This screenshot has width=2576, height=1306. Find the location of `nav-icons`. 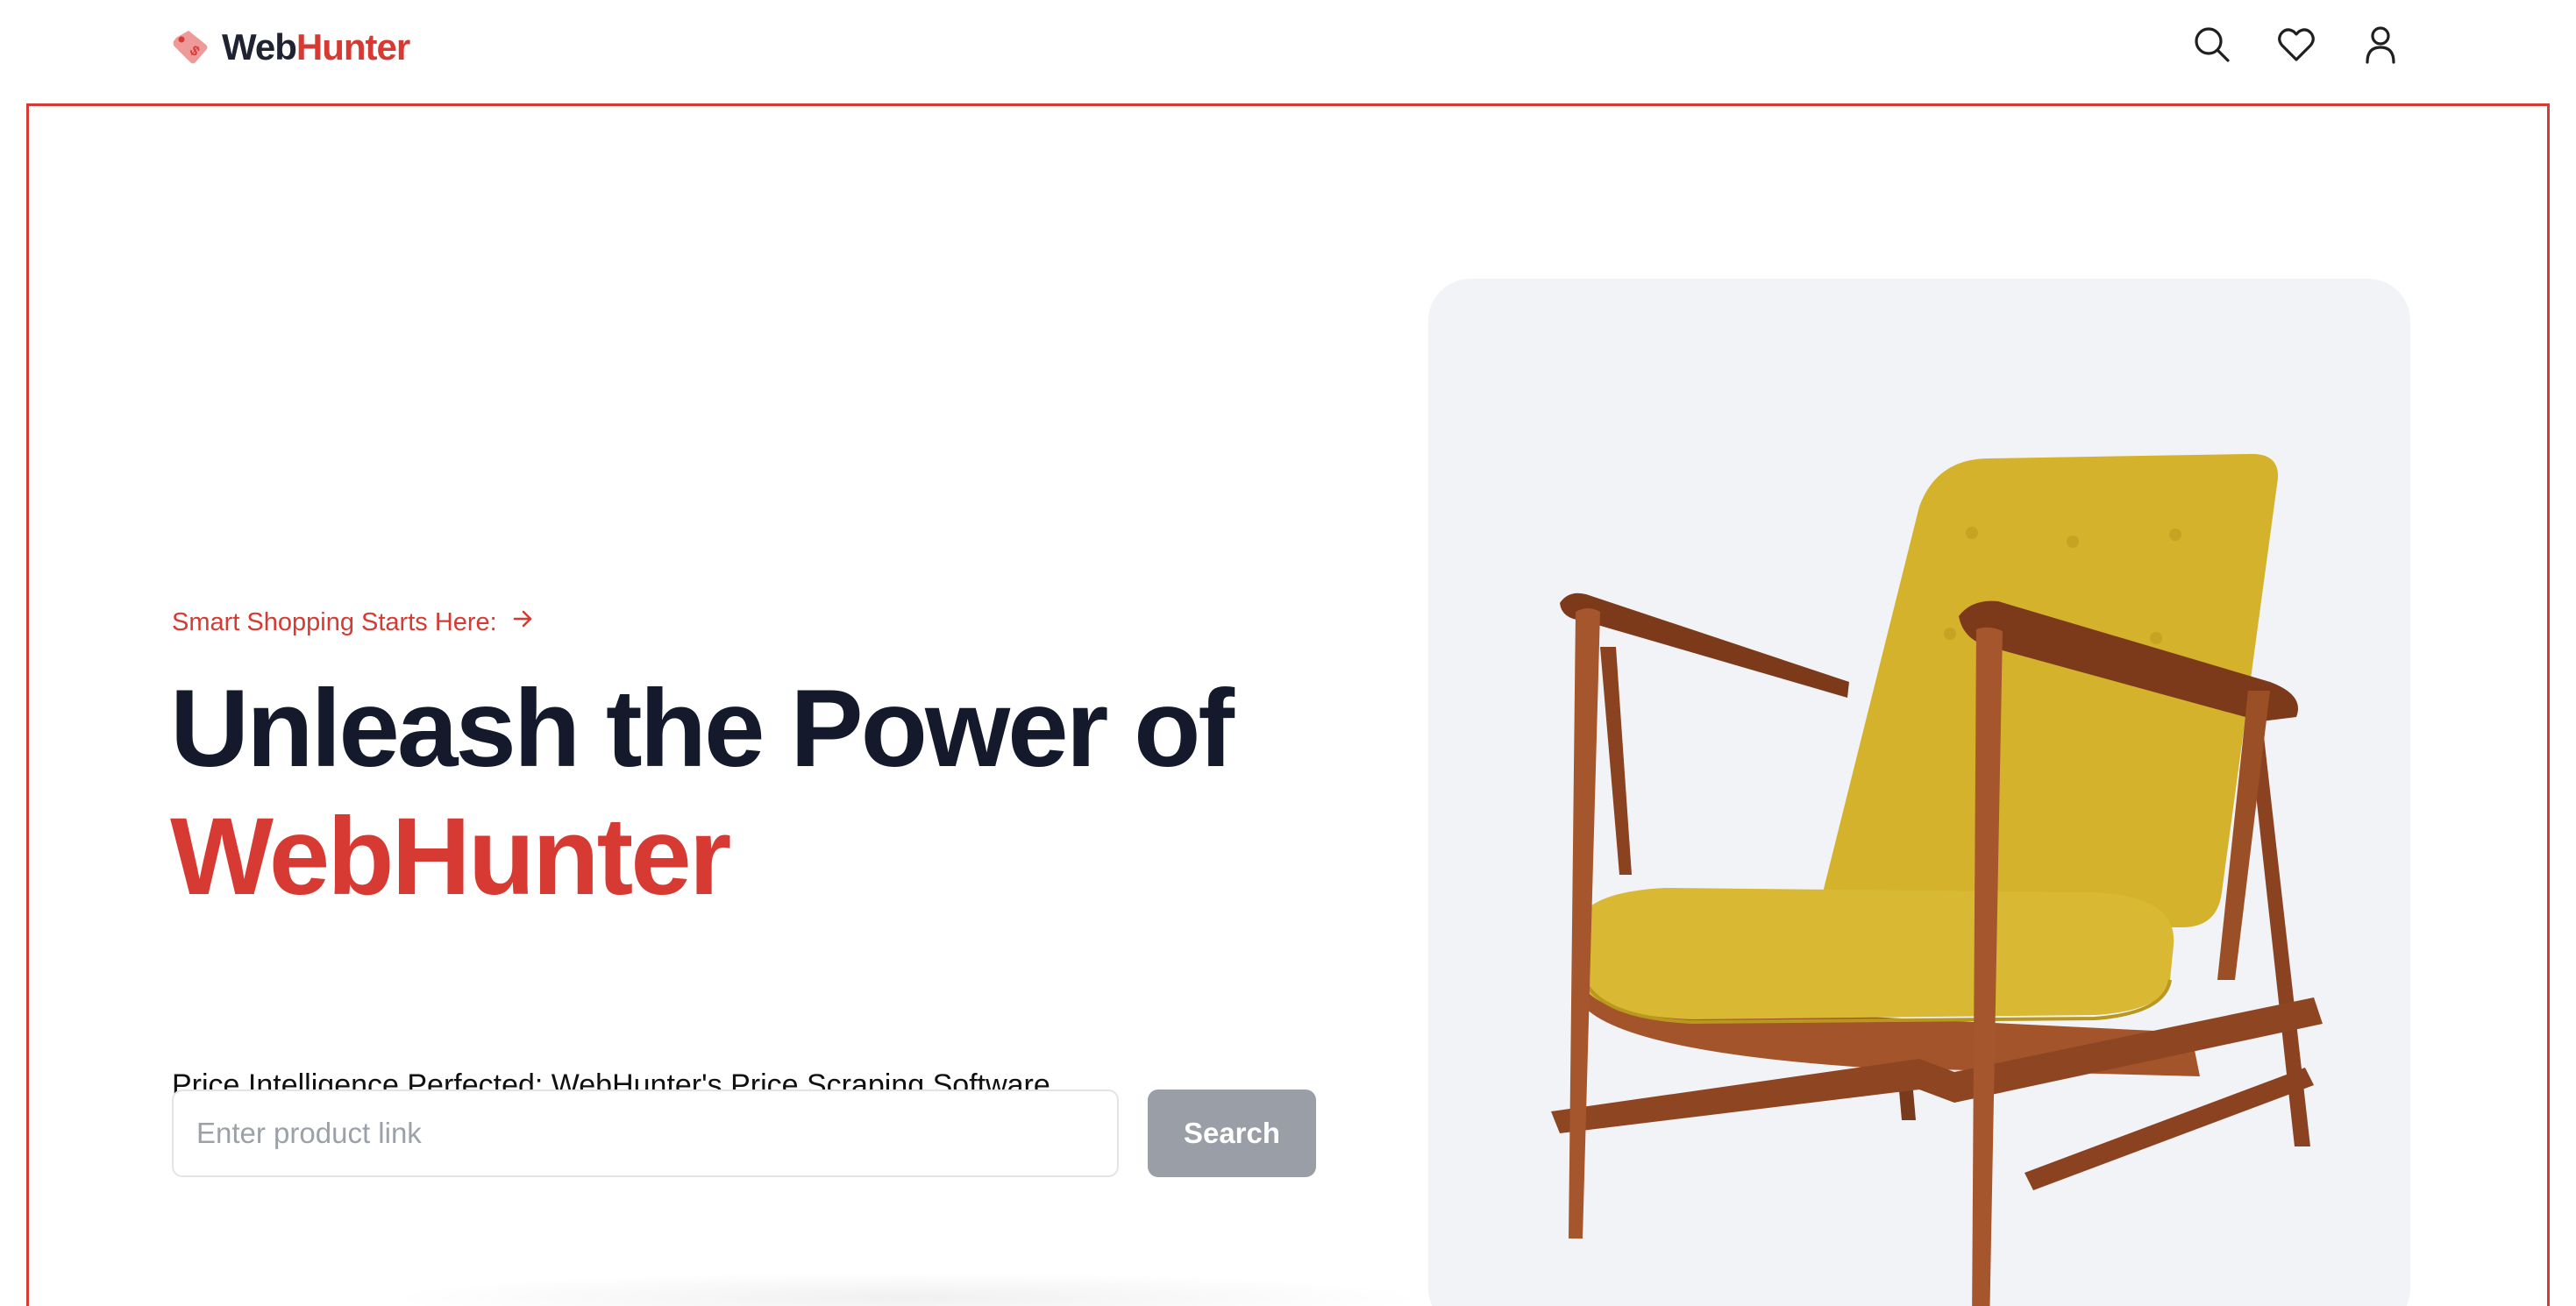

nav-icons is located at coordinates (2296, 45).